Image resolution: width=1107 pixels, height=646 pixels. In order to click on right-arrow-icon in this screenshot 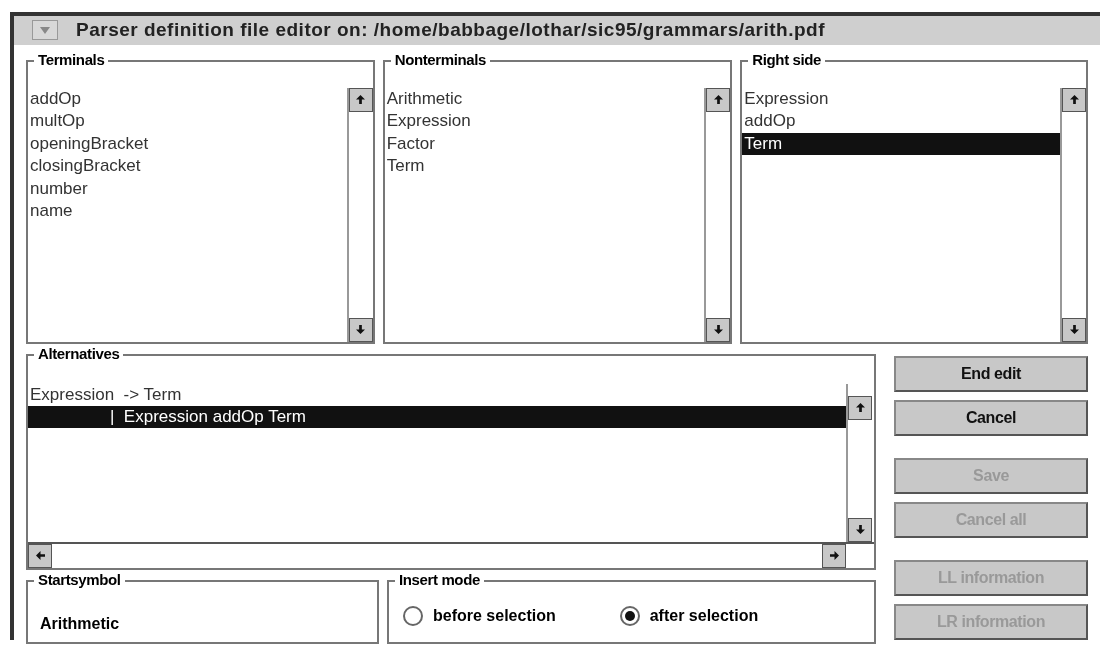, I will do `click(834, 555)`.